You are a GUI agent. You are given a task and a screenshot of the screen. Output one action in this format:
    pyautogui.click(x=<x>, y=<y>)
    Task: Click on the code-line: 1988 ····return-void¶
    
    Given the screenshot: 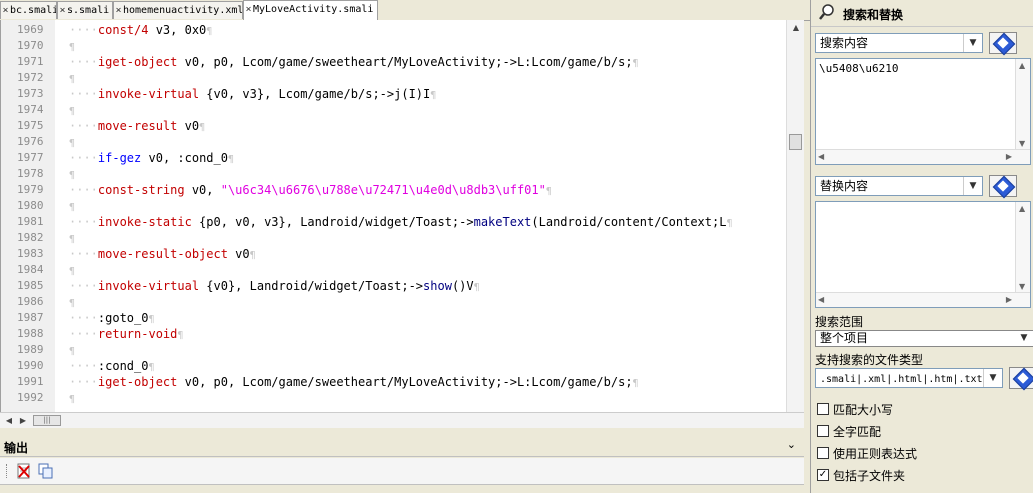 What is the action you would take?
    pyautogui.click(x=394, y=334)
    